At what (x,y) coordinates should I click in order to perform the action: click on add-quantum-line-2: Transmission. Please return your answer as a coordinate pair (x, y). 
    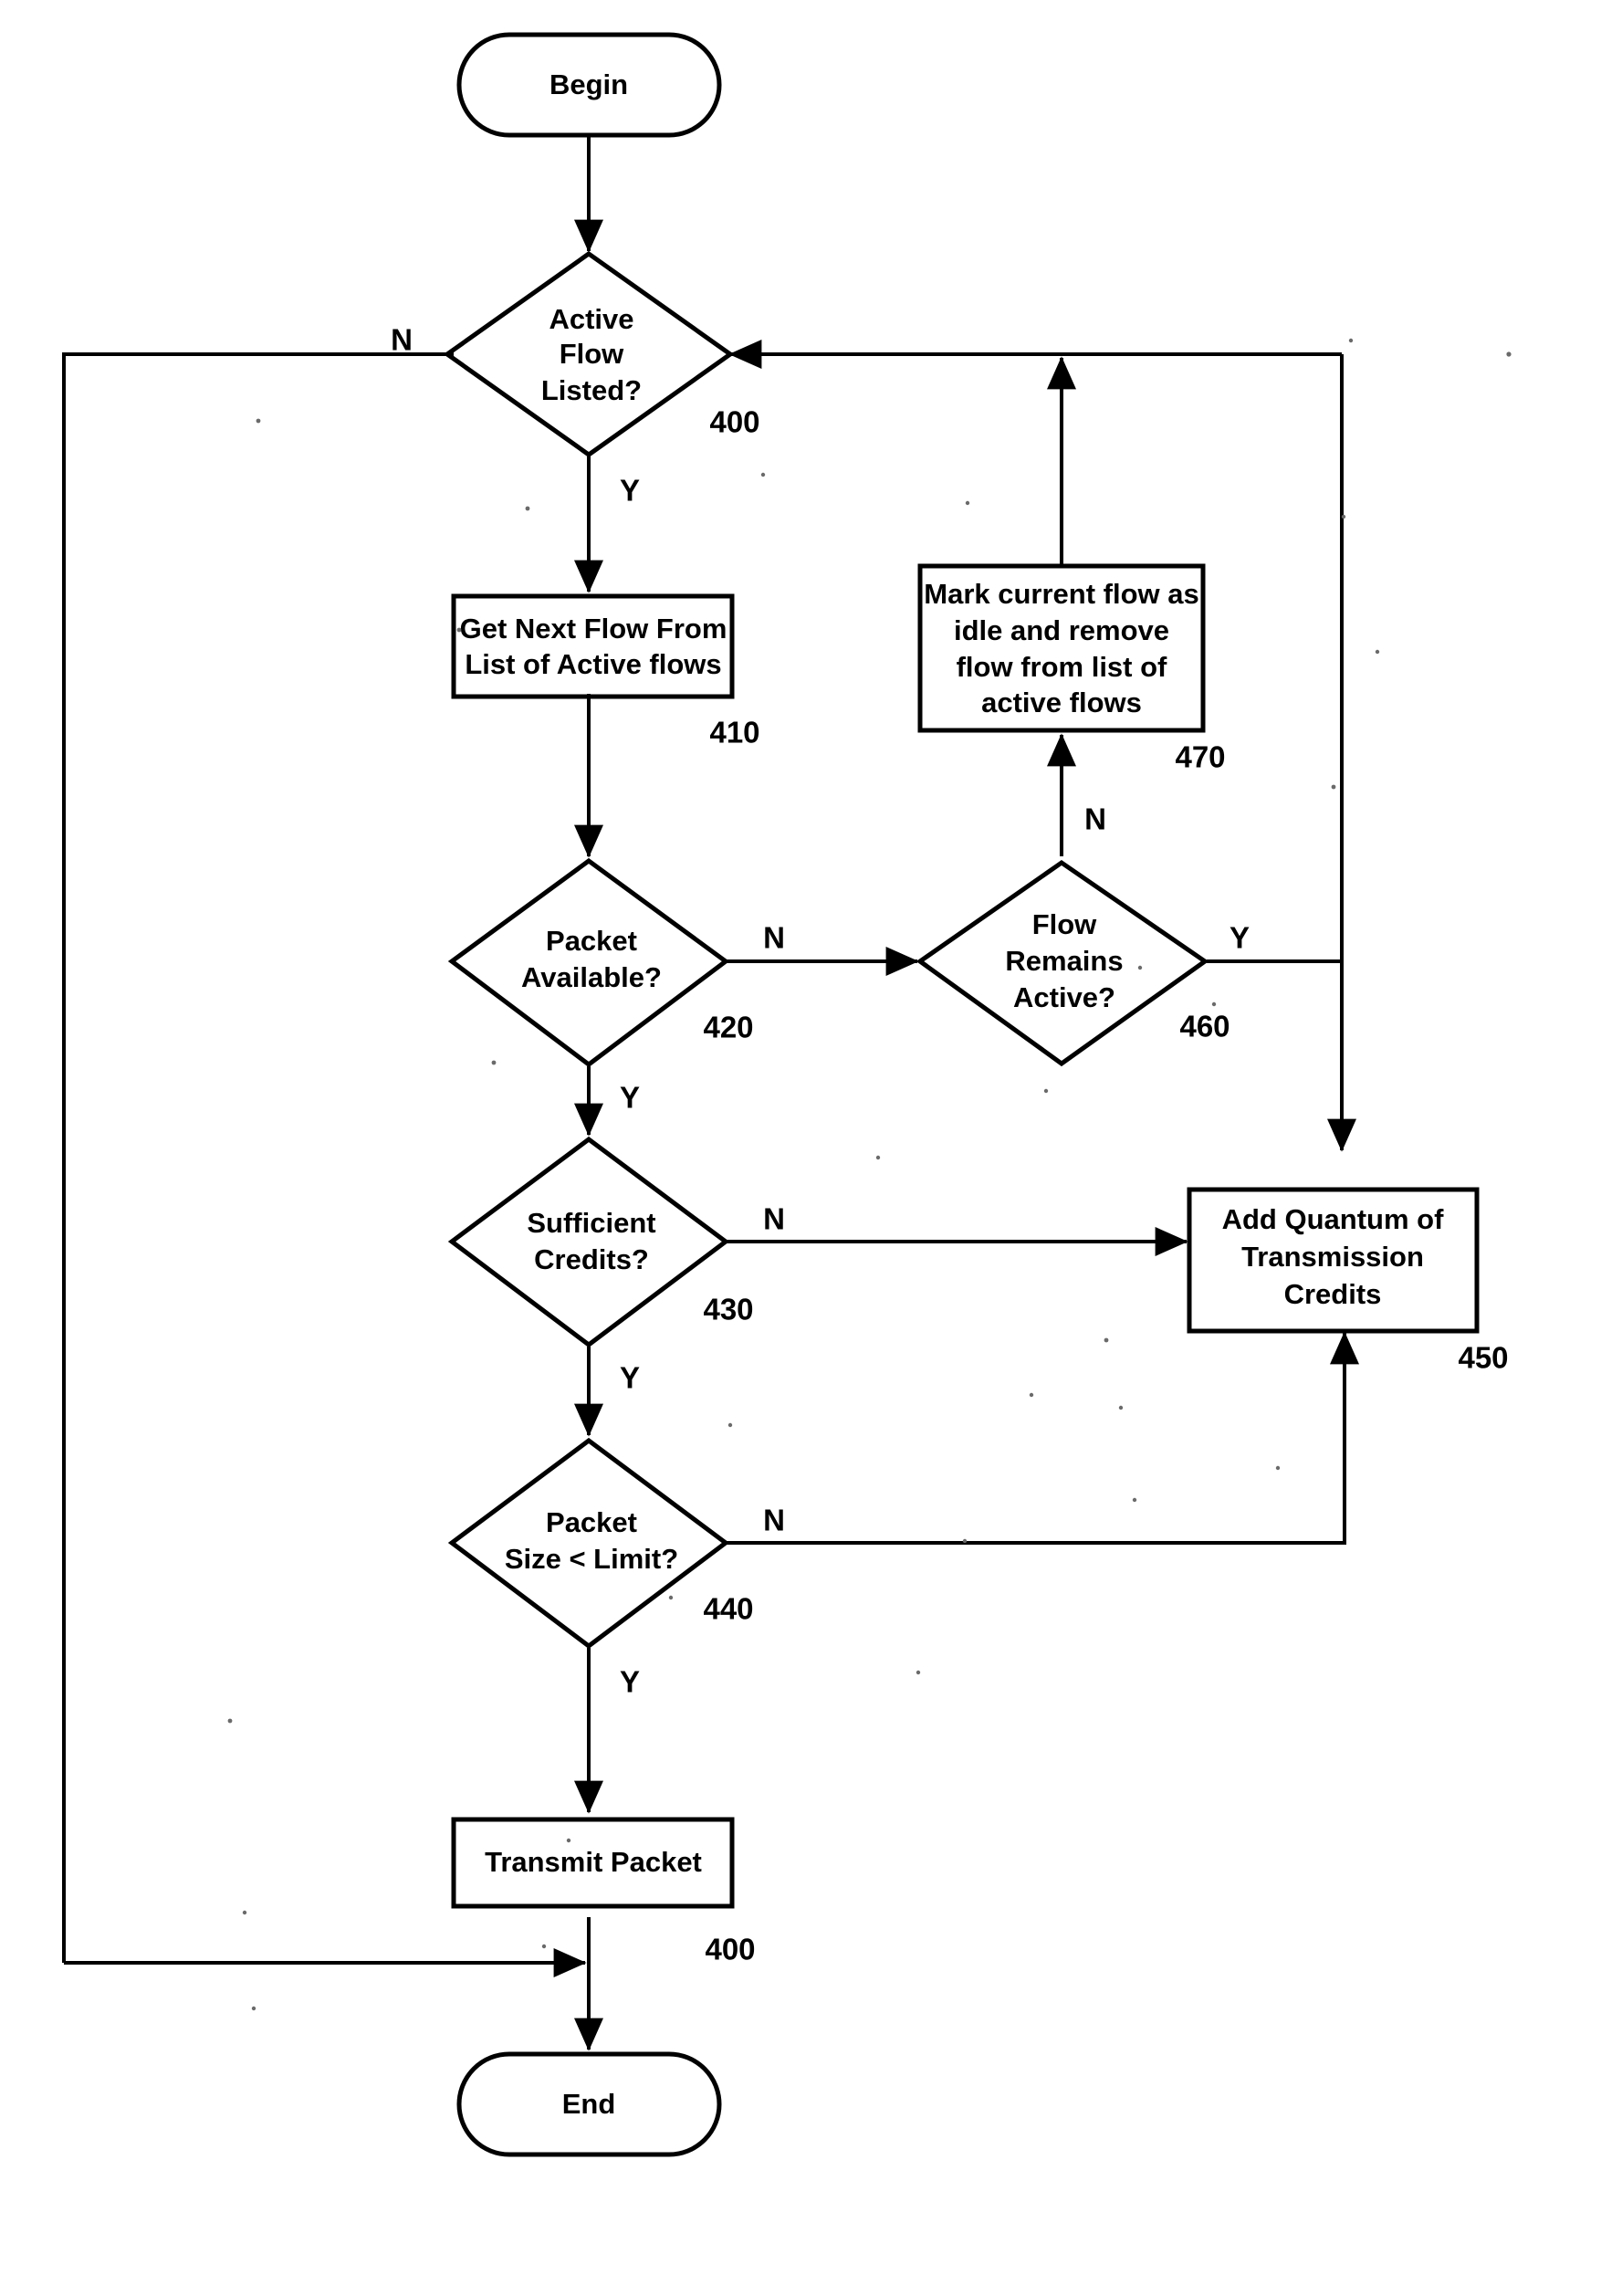
    Looking at the image, I should click on (1332, 1257).